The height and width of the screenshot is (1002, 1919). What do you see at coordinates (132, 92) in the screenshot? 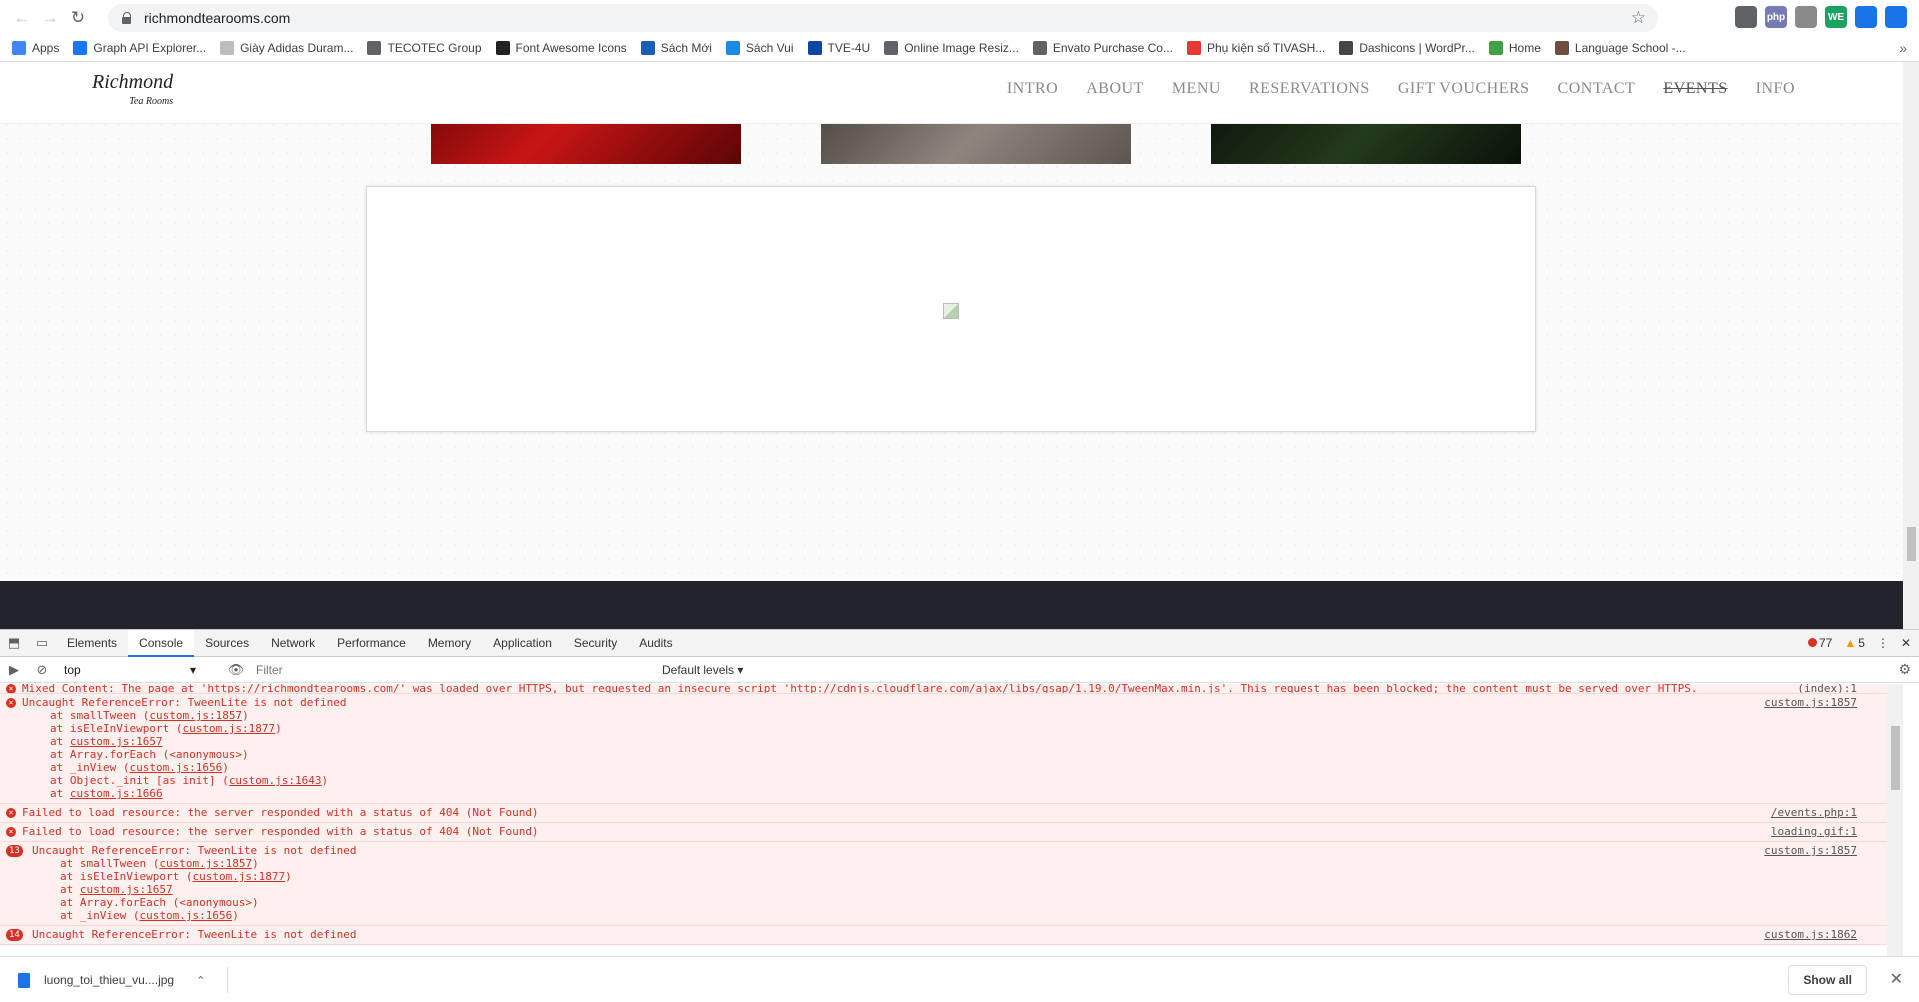
I see `site-logo: Richmond Tea Rooms` at bounding box center [132, 92].